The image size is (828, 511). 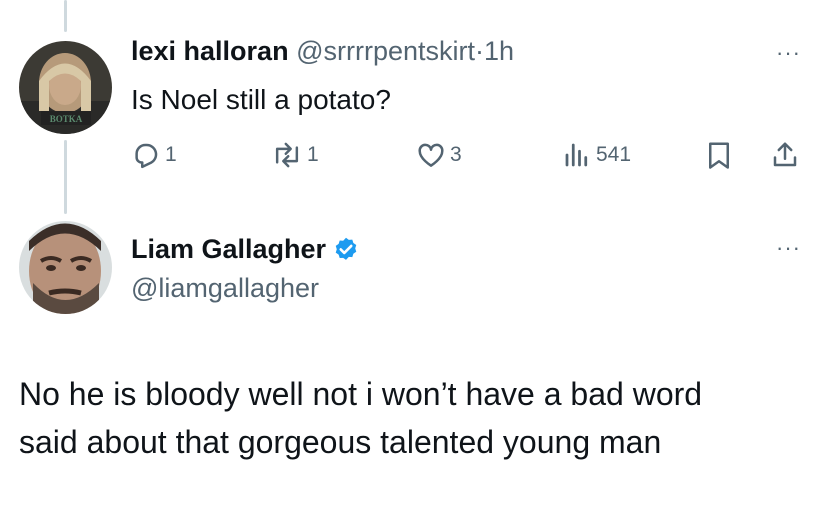 What do you see at coordinates (287, 155) in the screenshot?
I see `retweet-icon` at bounding box center [287, 155].